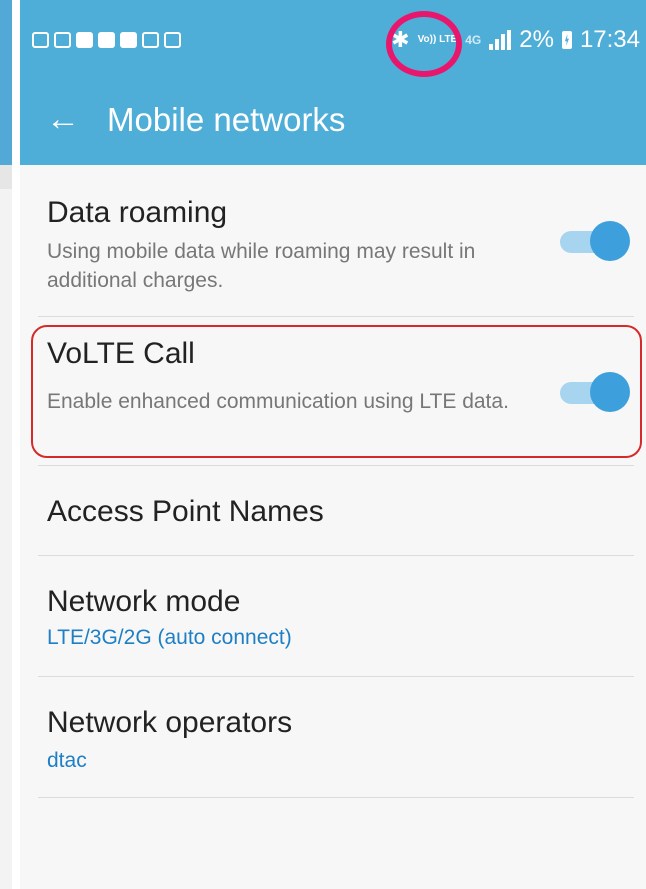 This screenshot has width=646, height=889. Describe the element at coordinates (137, 212) in the screenshot. I see `setting-title: Data roaming` at that location.